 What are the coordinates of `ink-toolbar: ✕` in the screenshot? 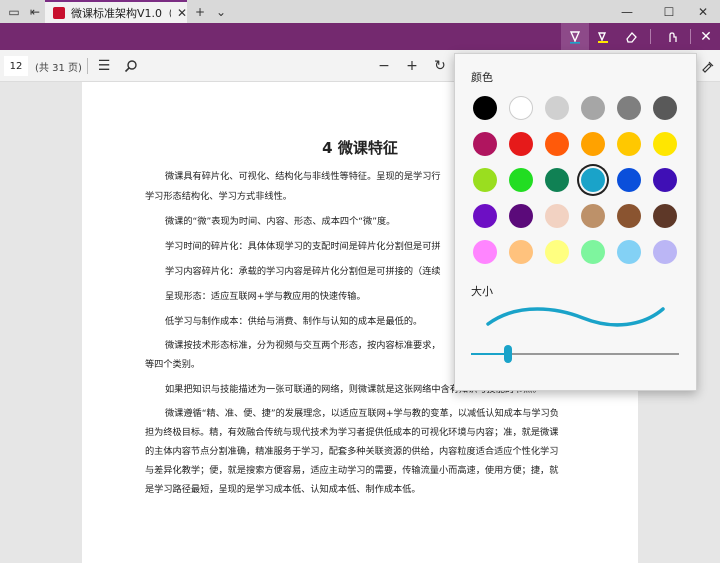 It's located at (360, 36).